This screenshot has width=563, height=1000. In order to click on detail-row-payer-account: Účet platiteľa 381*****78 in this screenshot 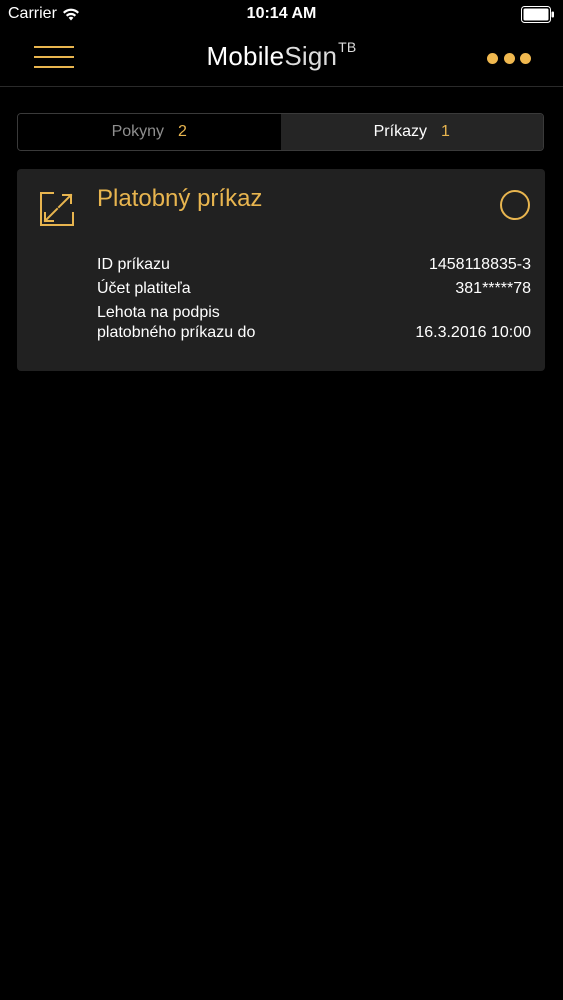, I will do `click(314, 289)`.